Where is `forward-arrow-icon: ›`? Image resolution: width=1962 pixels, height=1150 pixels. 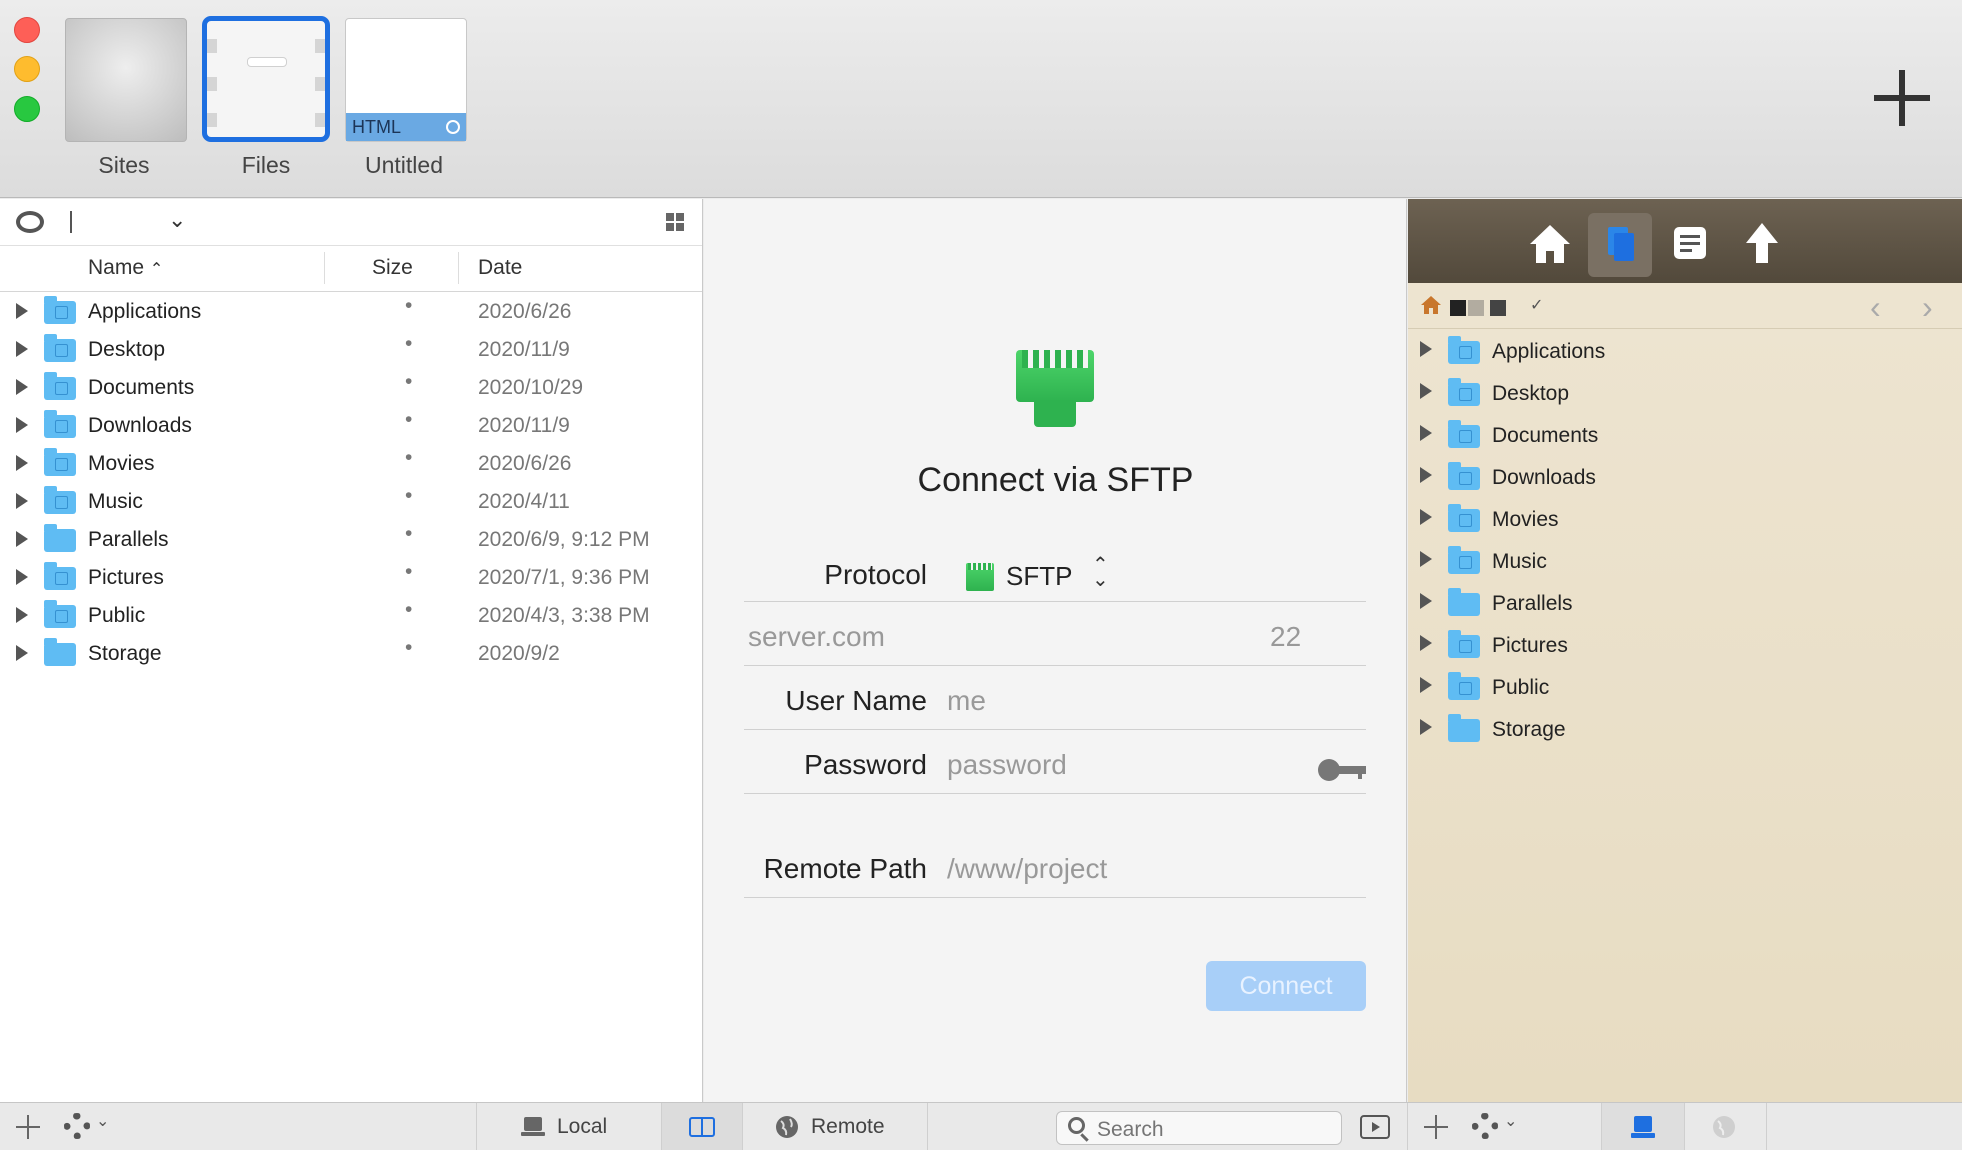
forward-arrow-icon: › is located at coordinates (1927, 307).